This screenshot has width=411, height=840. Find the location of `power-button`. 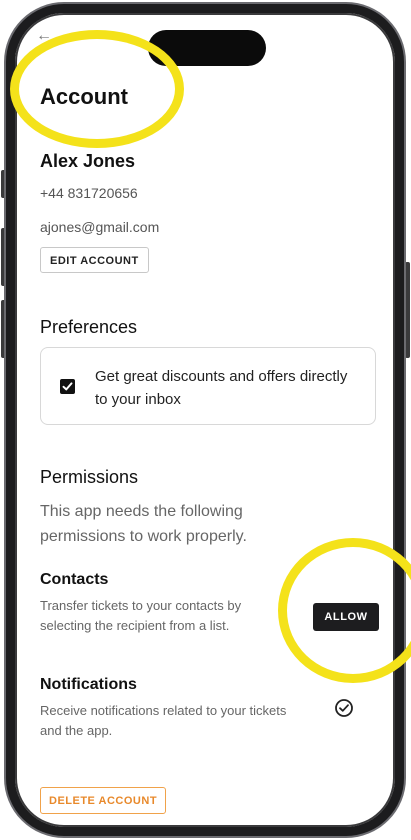

power-button is located at coordinates (407, 310).